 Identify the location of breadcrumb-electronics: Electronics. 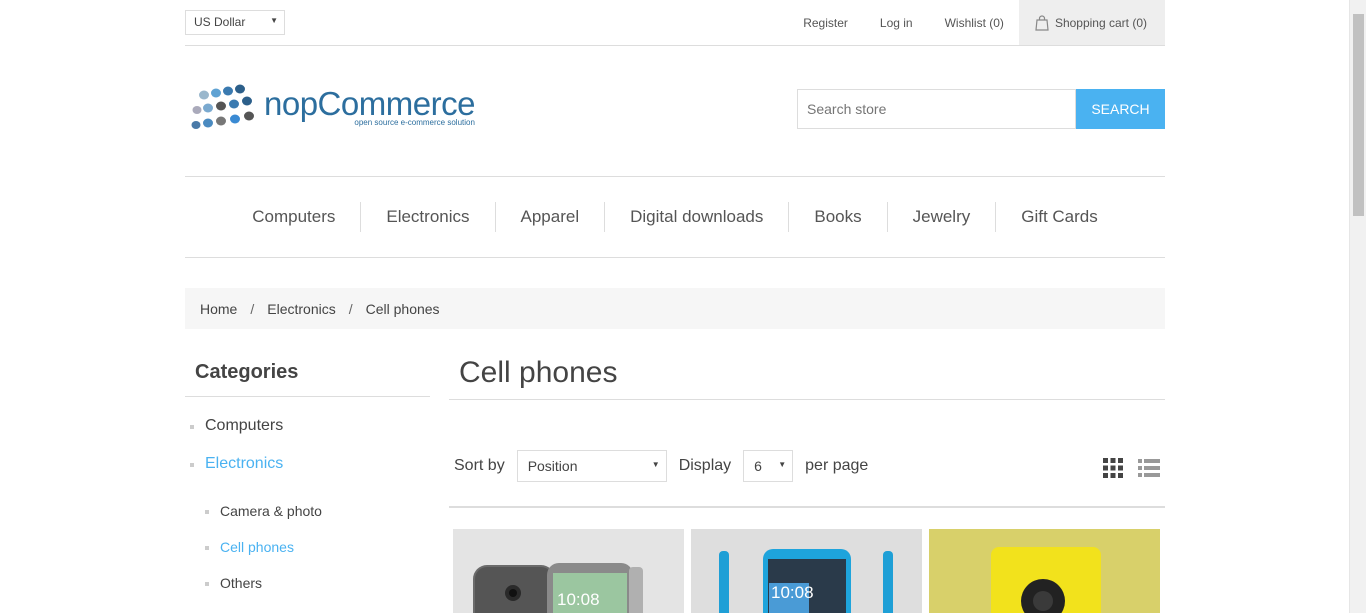
(301, 309).